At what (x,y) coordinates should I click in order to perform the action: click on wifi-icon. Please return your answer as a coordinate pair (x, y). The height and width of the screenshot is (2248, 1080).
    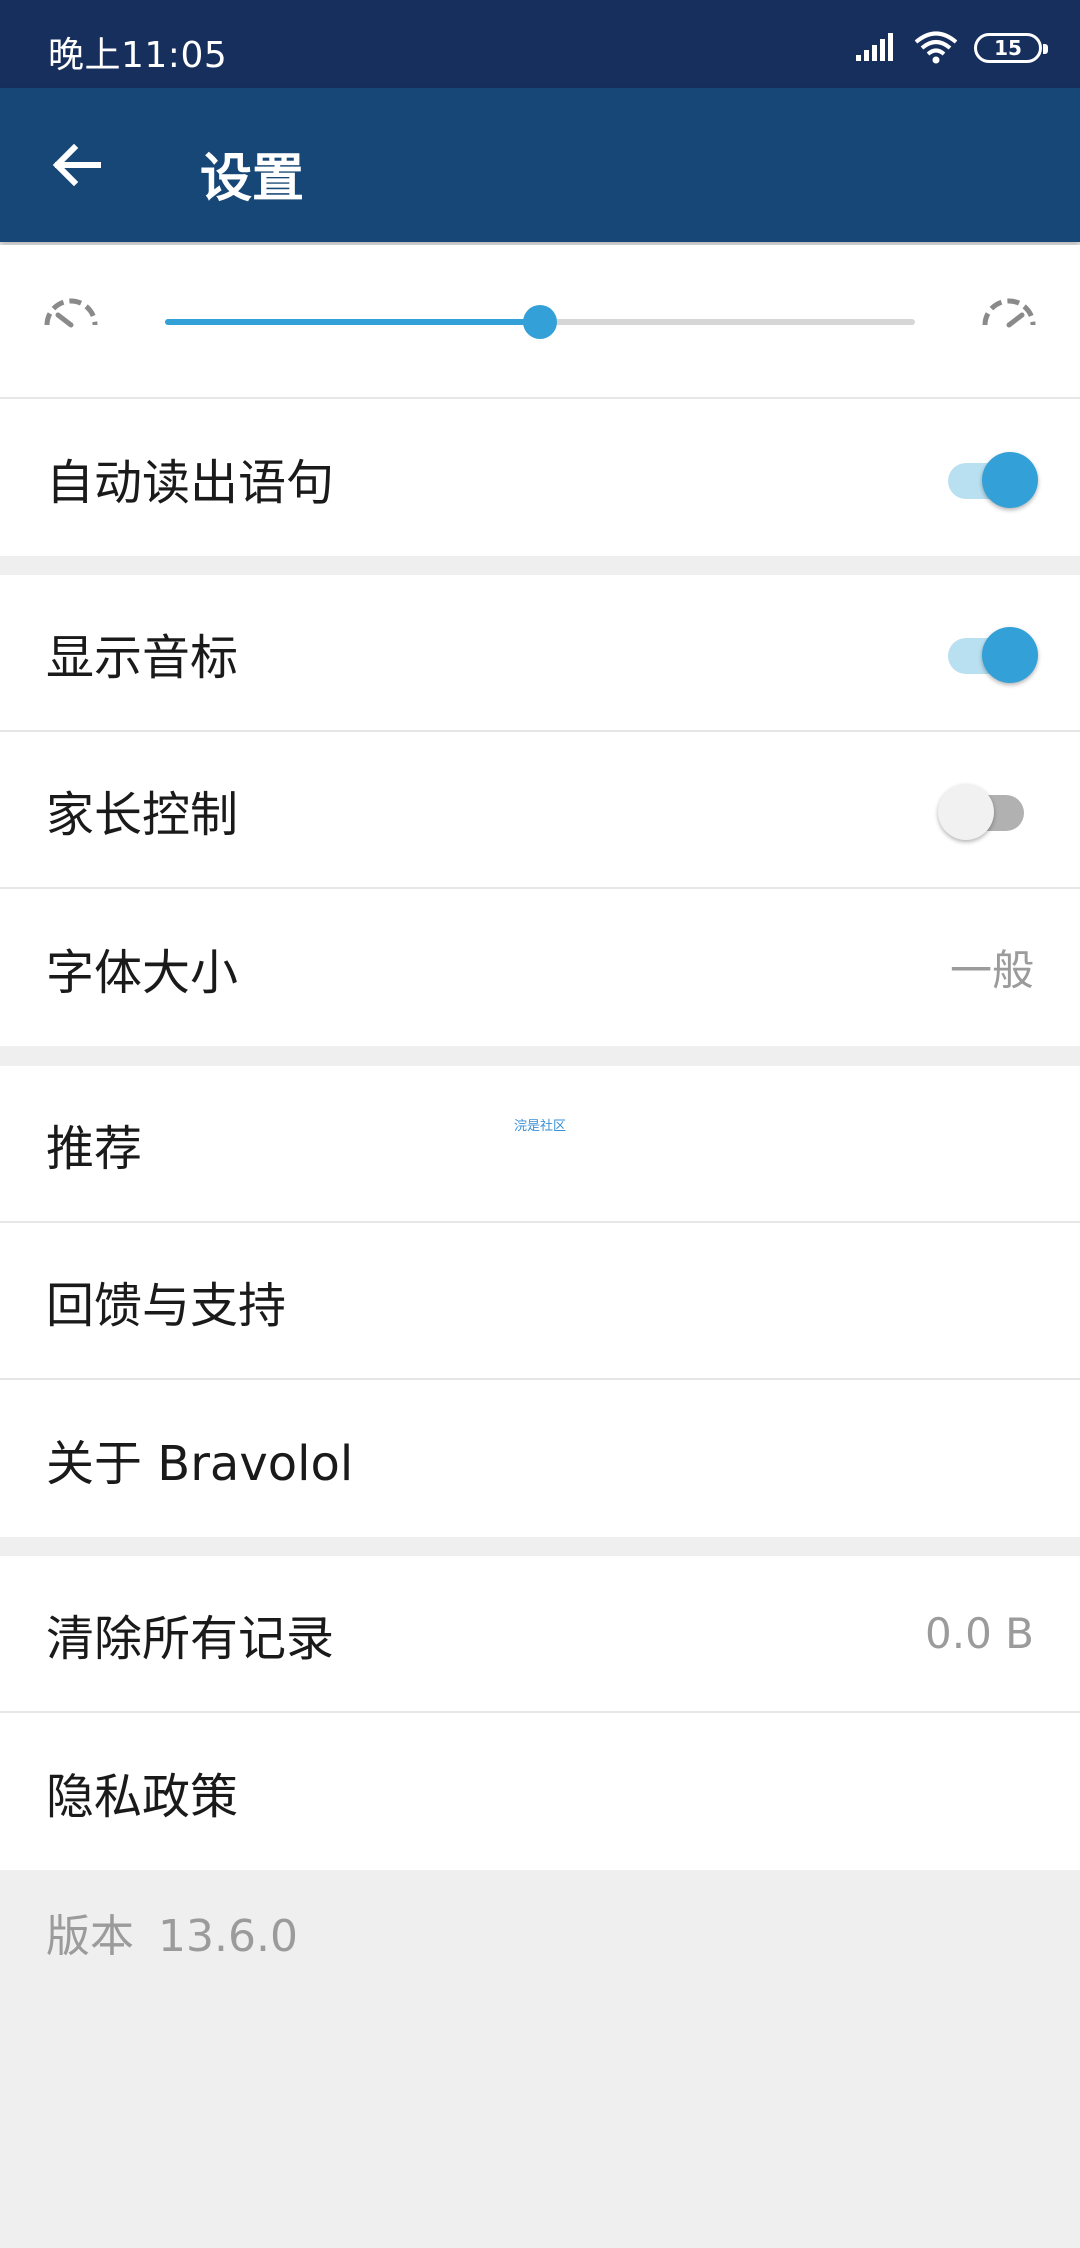
    Looking at the image, I should click on (936, 47).